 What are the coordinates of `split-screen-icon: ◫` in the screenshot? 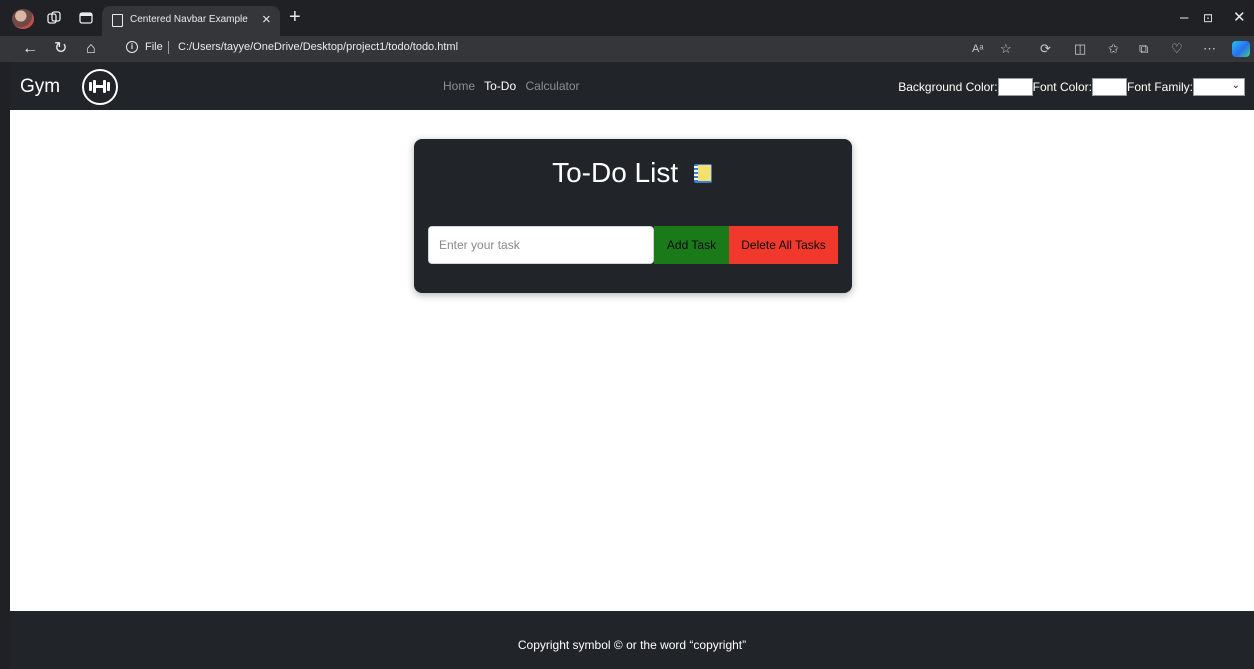 It's located at (1080, 49).